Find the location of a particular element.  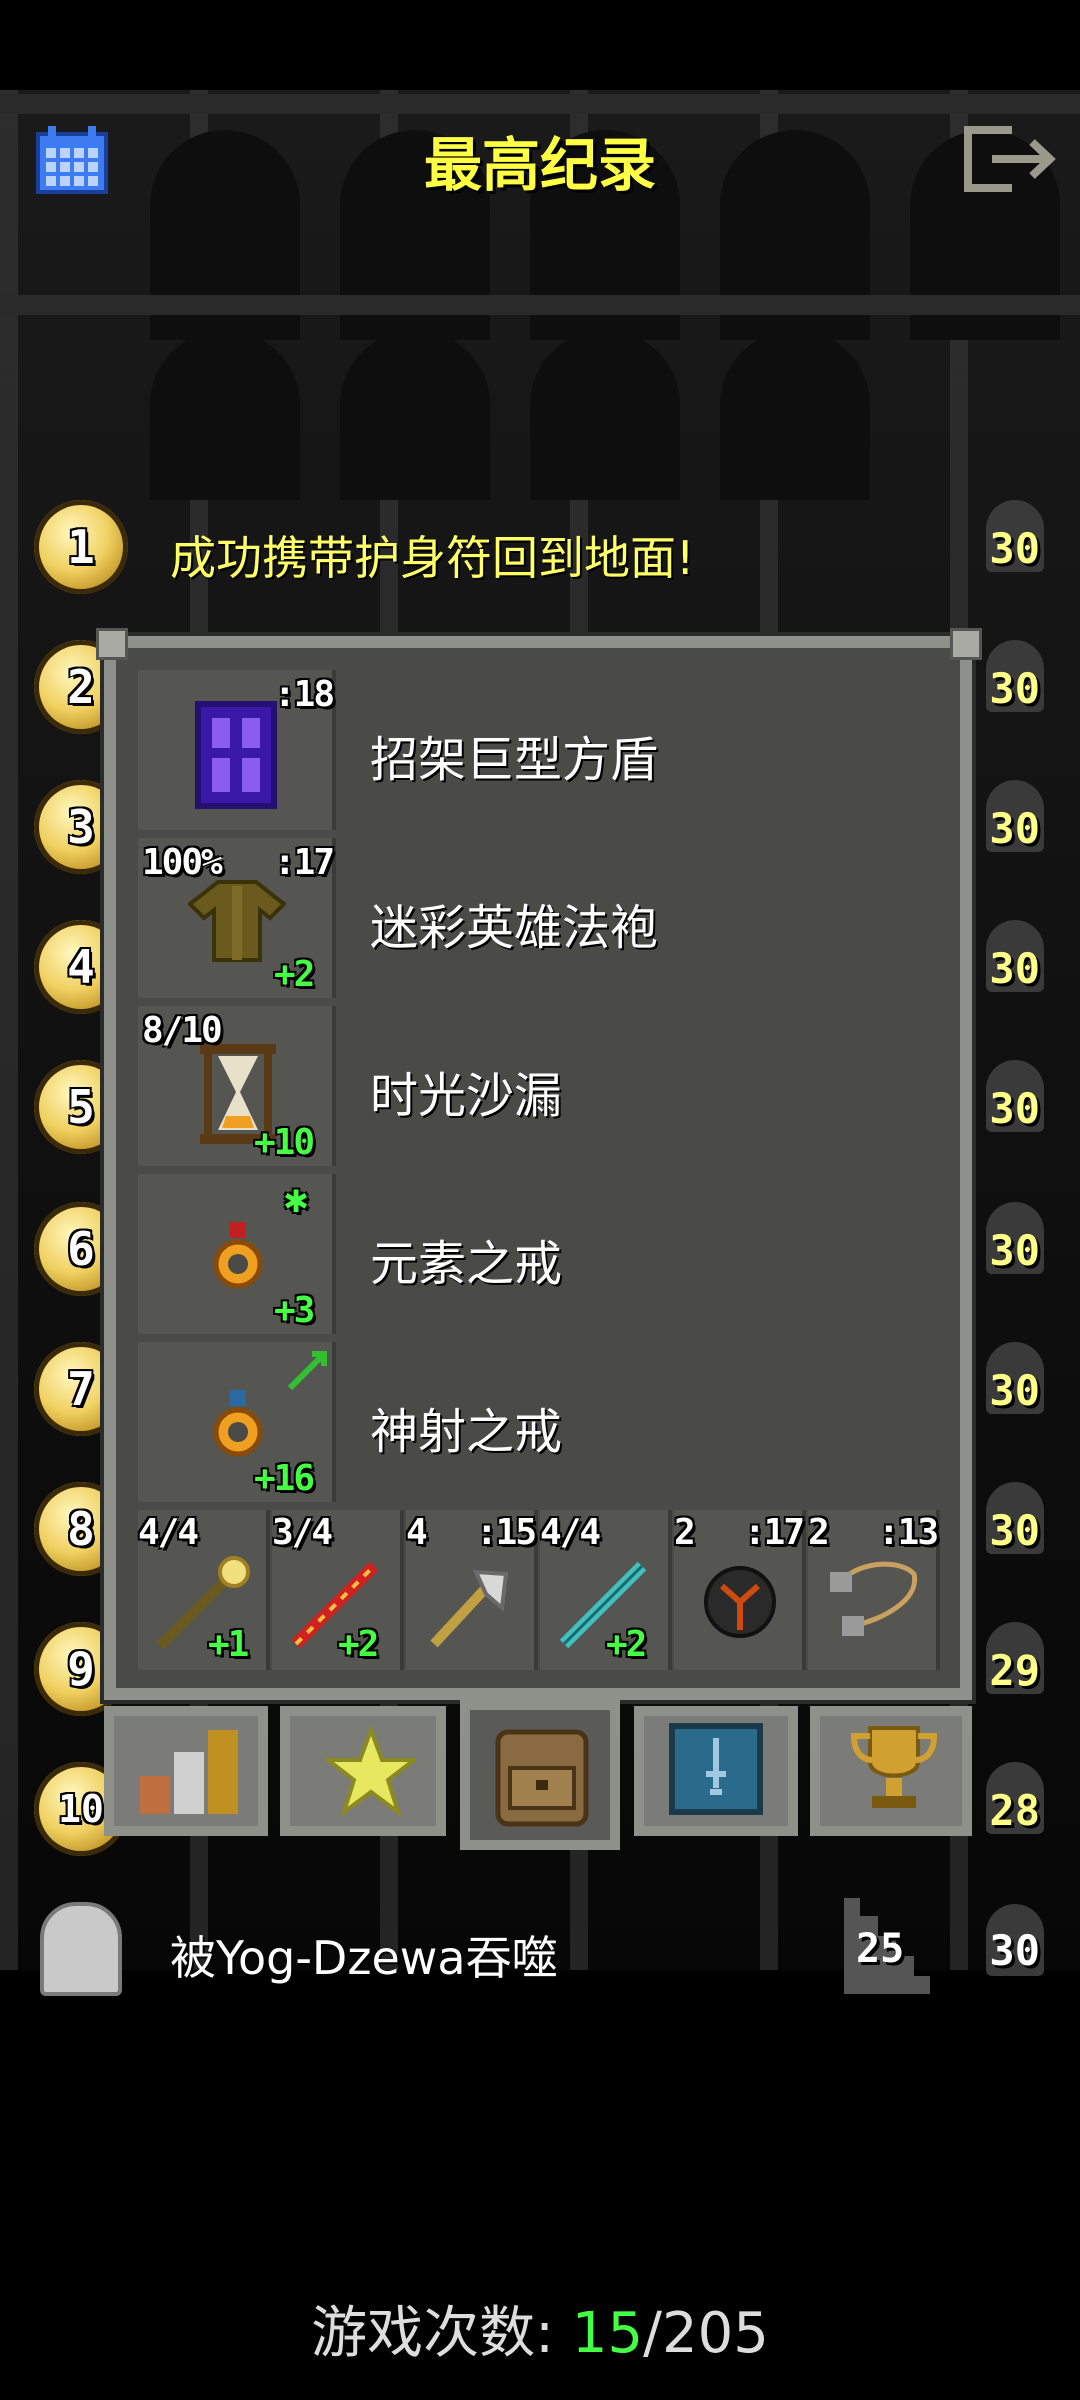

item-charge-tag: 8/10 is located at coordinates (182, 1030).